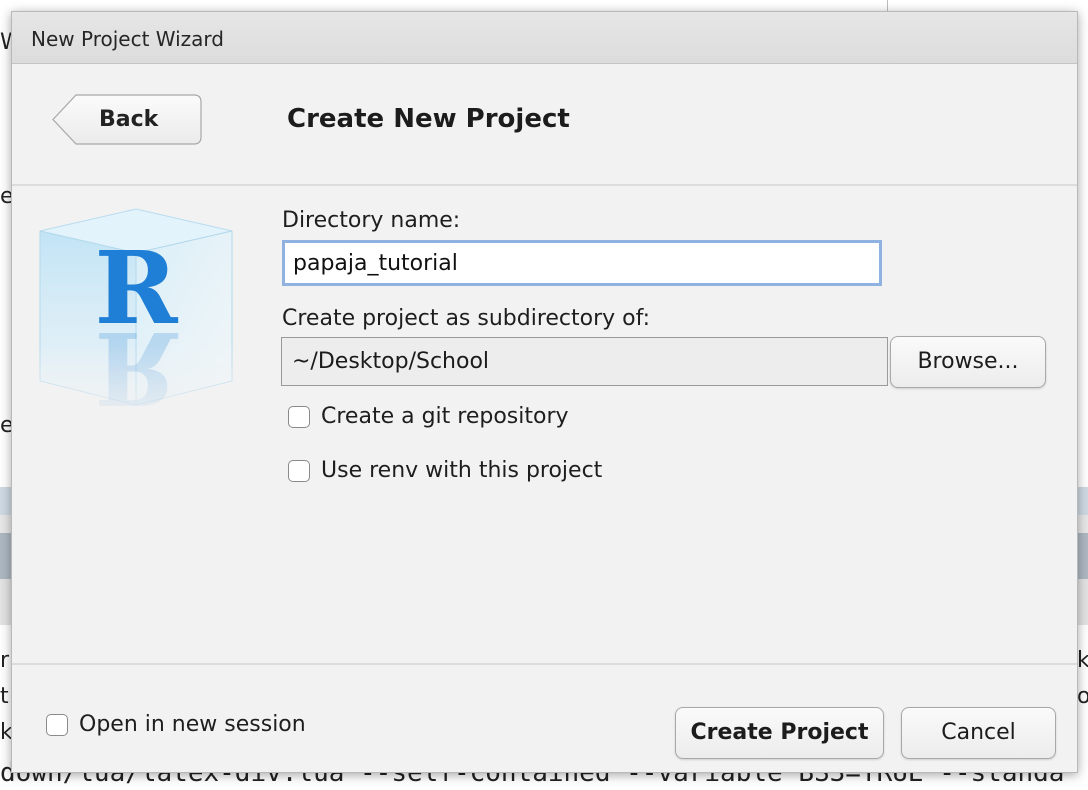  Describe the element at coordinates (5, 660) in the screenshot. I see `background-text-fragment: r` at that location.